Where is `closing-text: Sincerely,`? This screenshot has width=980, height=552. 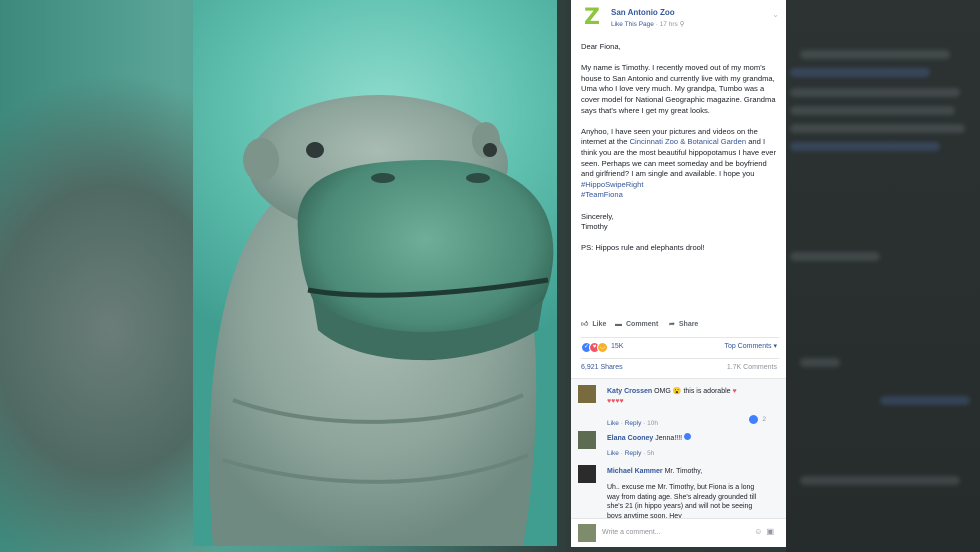
closing-text: Sincerely, is located at coordinates (597, 216).